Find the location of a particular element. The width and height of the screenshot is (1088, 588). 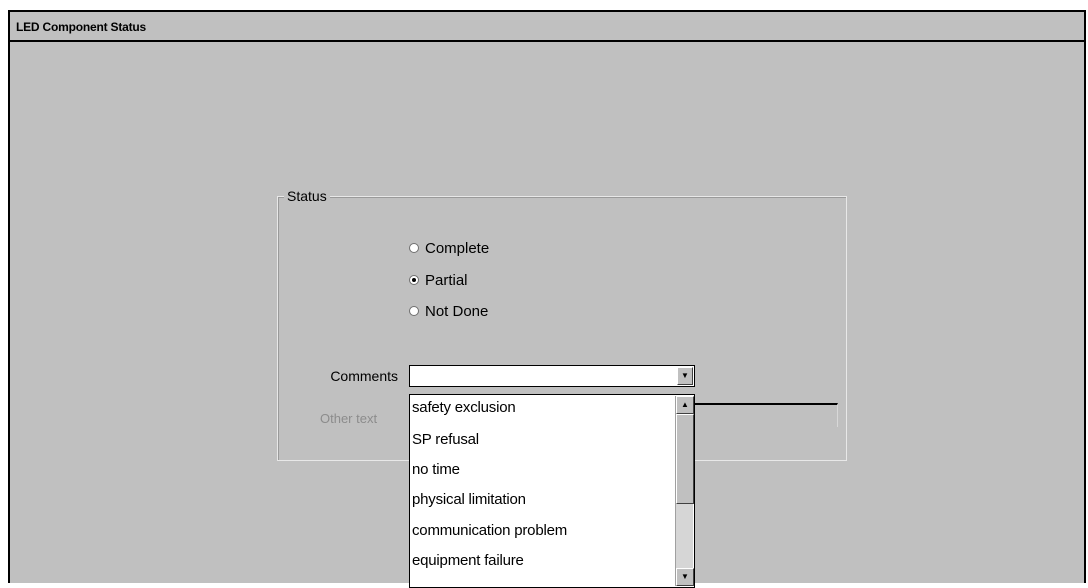

scroll-down-arrow-icon: ▼ is located at coordinates (685, 577).